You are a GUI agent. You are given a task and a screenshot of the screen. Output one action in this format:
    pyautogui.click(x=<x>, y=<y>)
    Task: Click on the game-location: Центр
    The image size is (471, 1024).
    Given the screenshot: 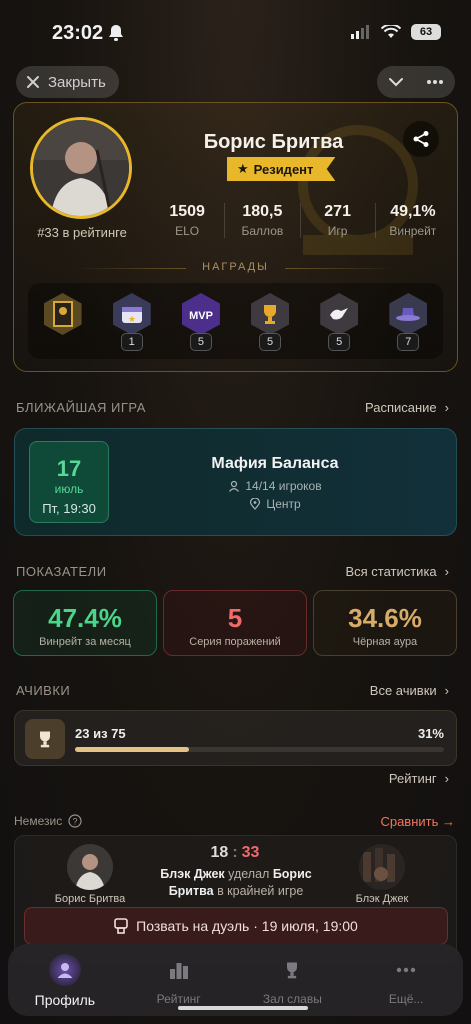 What is the action you would take?
    pyautogui.click(x=275, y=504)
    